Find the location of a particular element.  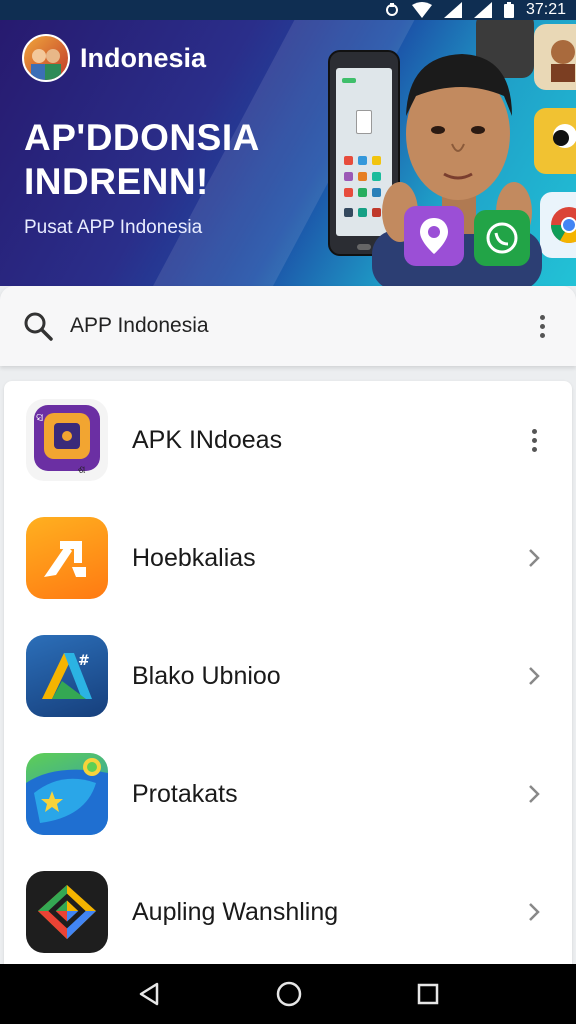

search-bar: APP Indonesia is located at coordinates (288, 326).